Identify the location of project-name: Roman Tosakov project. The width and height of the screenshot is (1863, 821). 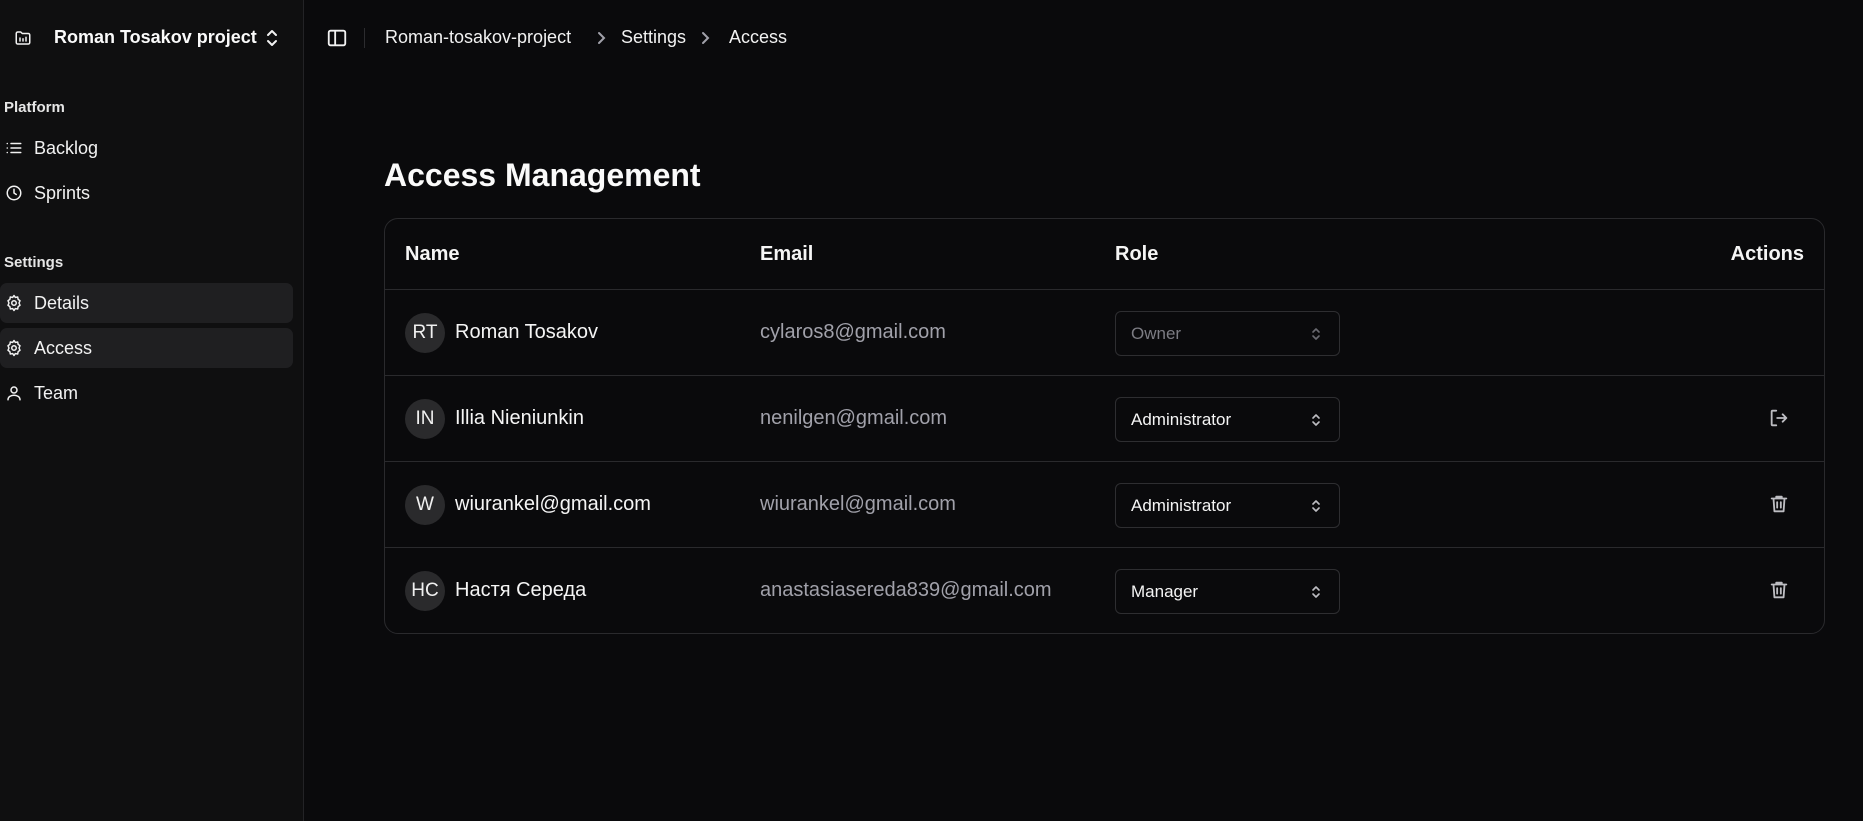
(155, 37).